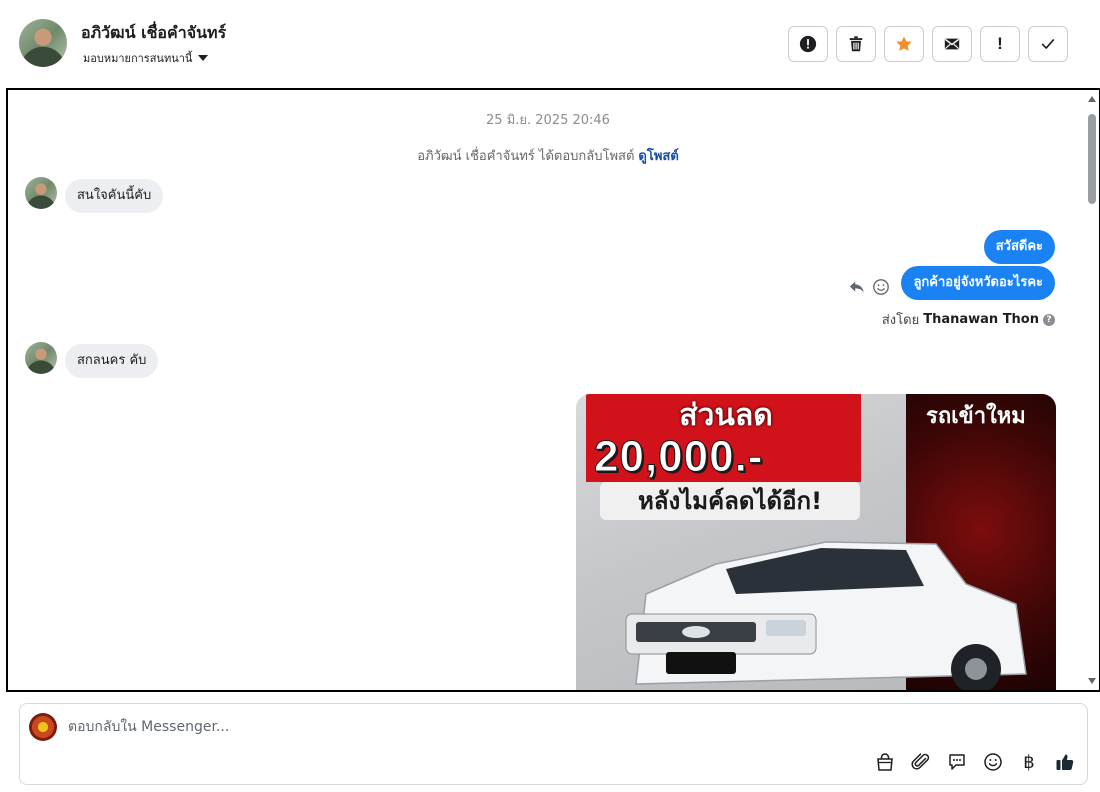  Describe the element at coordinates (1049, 319) in the screenshot. I see `help-icon: ?` at that location.